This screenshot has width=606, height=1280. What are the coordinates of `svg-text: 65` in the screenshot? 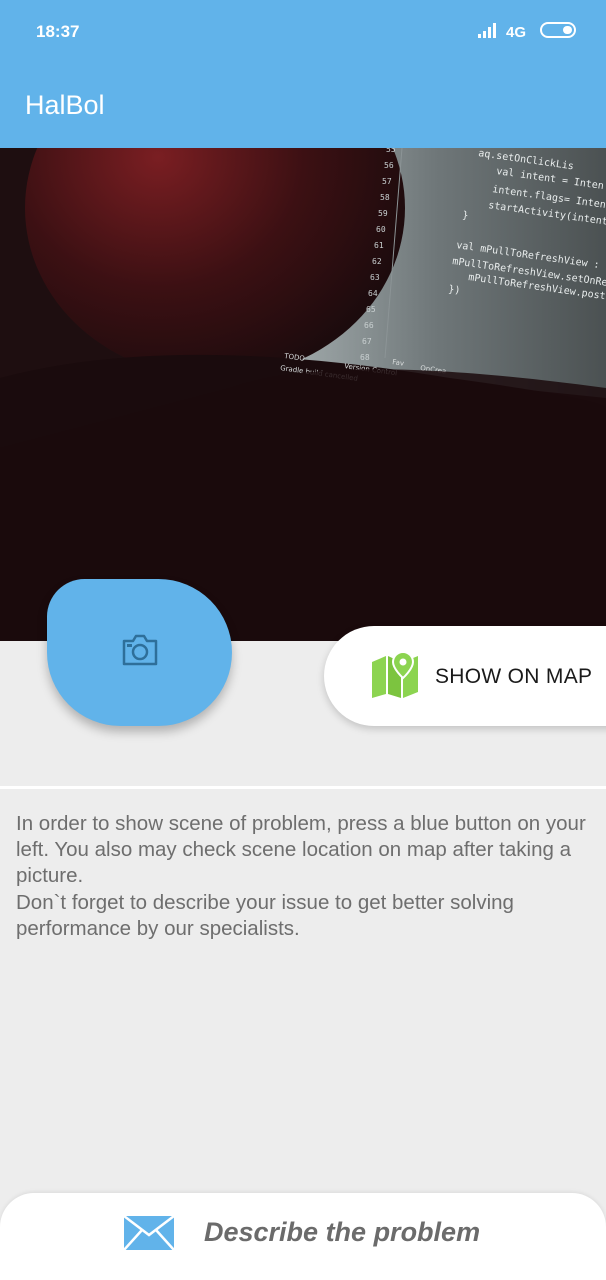 It's located at (371, 309).